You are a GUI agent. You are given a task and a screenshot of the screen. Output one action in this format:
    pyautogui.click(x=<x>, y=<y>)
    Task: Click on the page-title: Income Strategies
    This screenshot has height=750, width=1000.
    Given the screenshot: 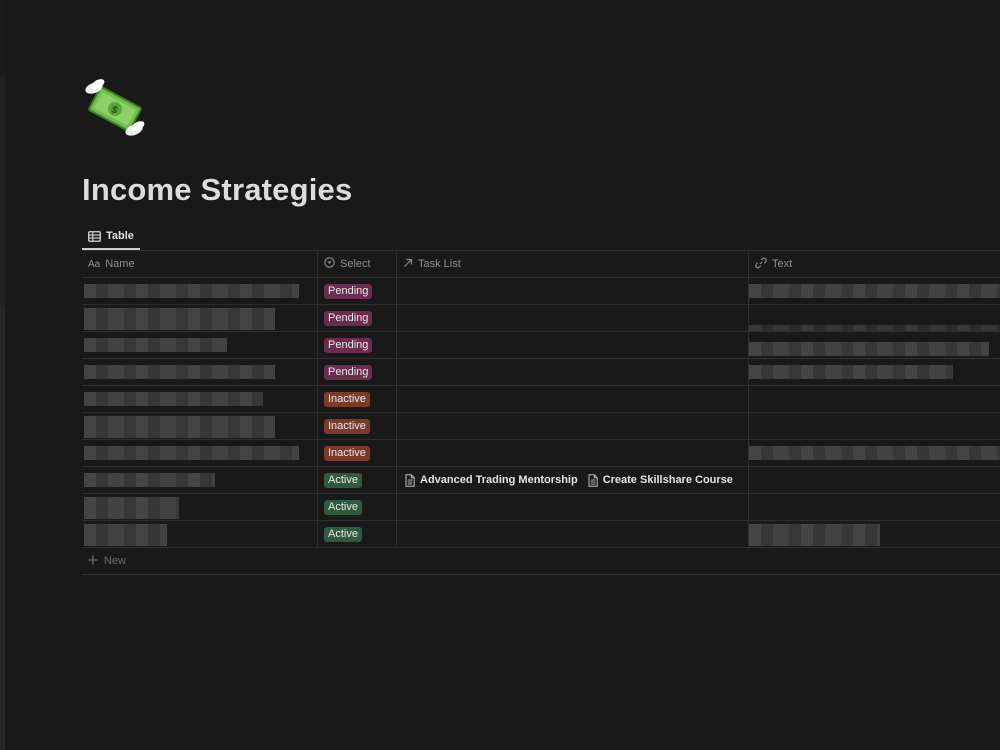 What is the action you would take?
    pyautogui.click(x=217, y=190)
    